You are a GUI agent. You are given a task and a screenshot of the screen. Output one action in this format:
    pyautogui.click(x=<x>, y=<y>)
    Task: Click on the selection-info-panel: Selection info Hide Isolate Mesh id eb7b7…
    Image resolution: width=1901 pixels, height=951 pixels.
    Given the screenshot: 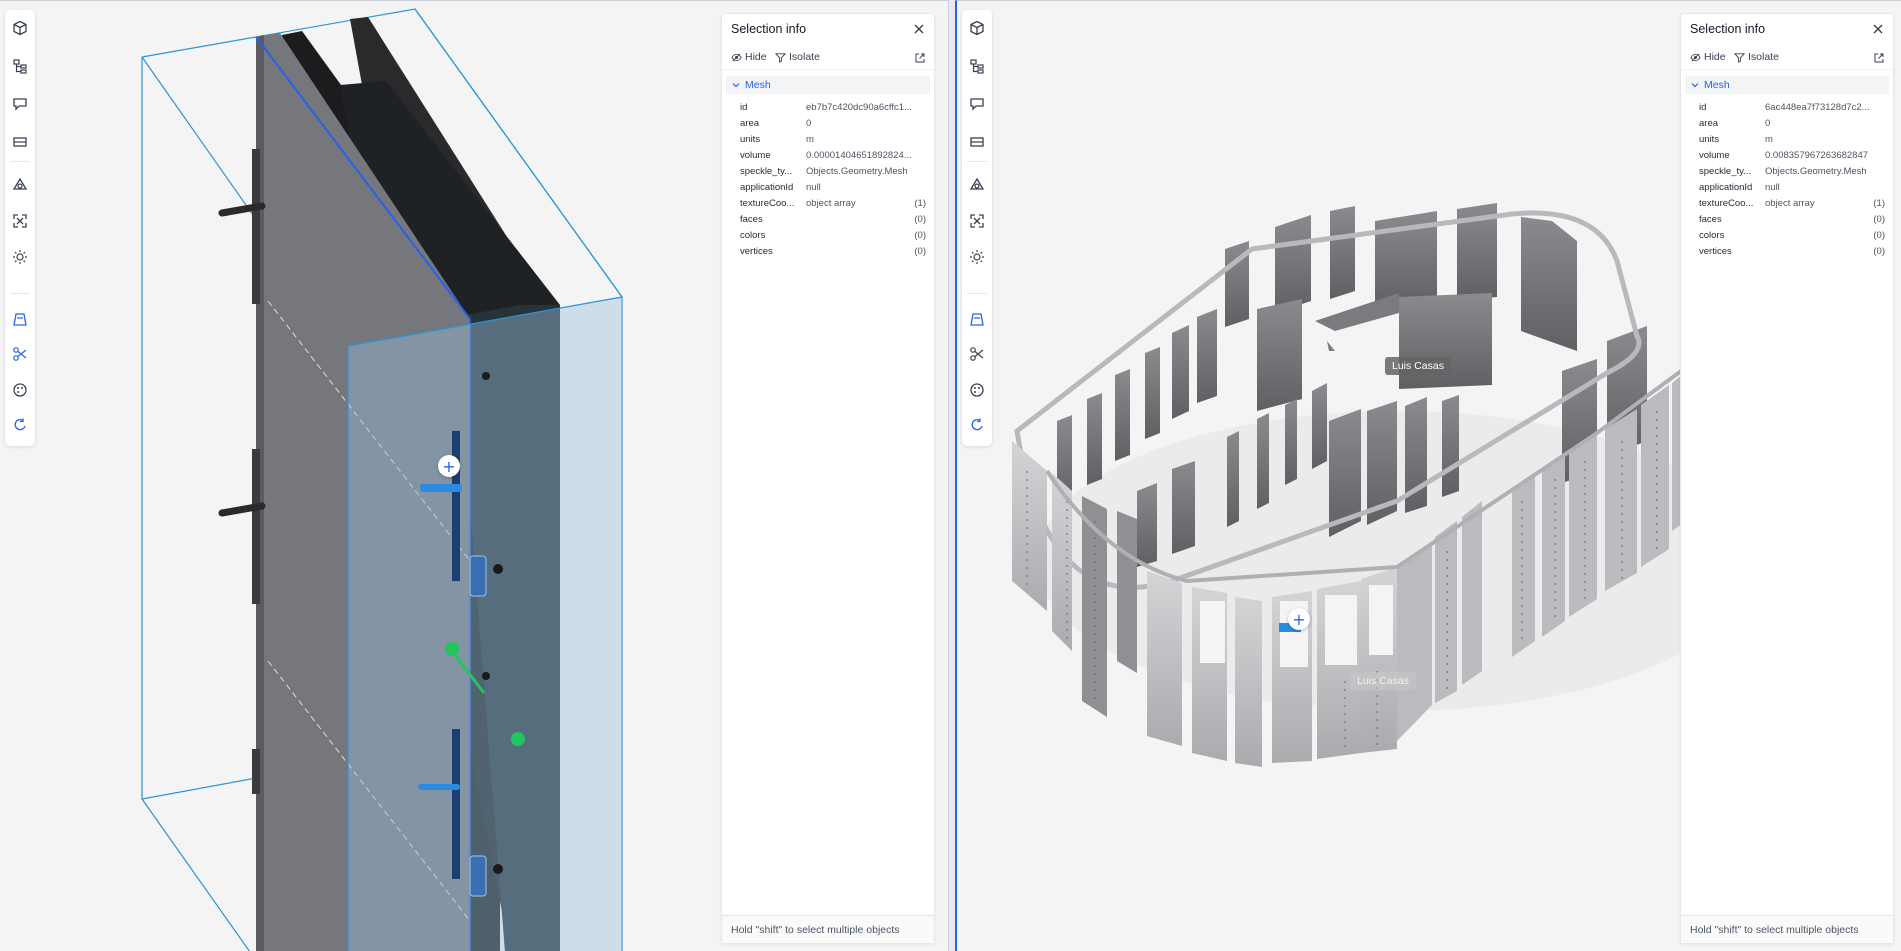 What is the action you would take?
    pyautogui.click(x=828, y=478)
    